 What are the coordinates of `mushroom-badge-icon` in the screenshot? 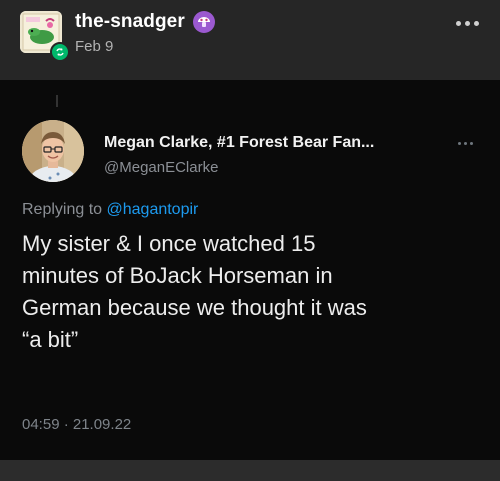 It's located at (204, 22).